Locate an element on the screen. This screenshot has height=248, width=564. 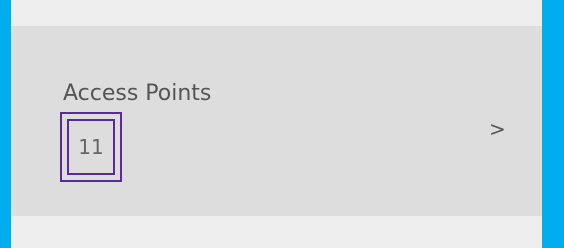
chevron-right-icon: > is located at coordinates (497, 129).